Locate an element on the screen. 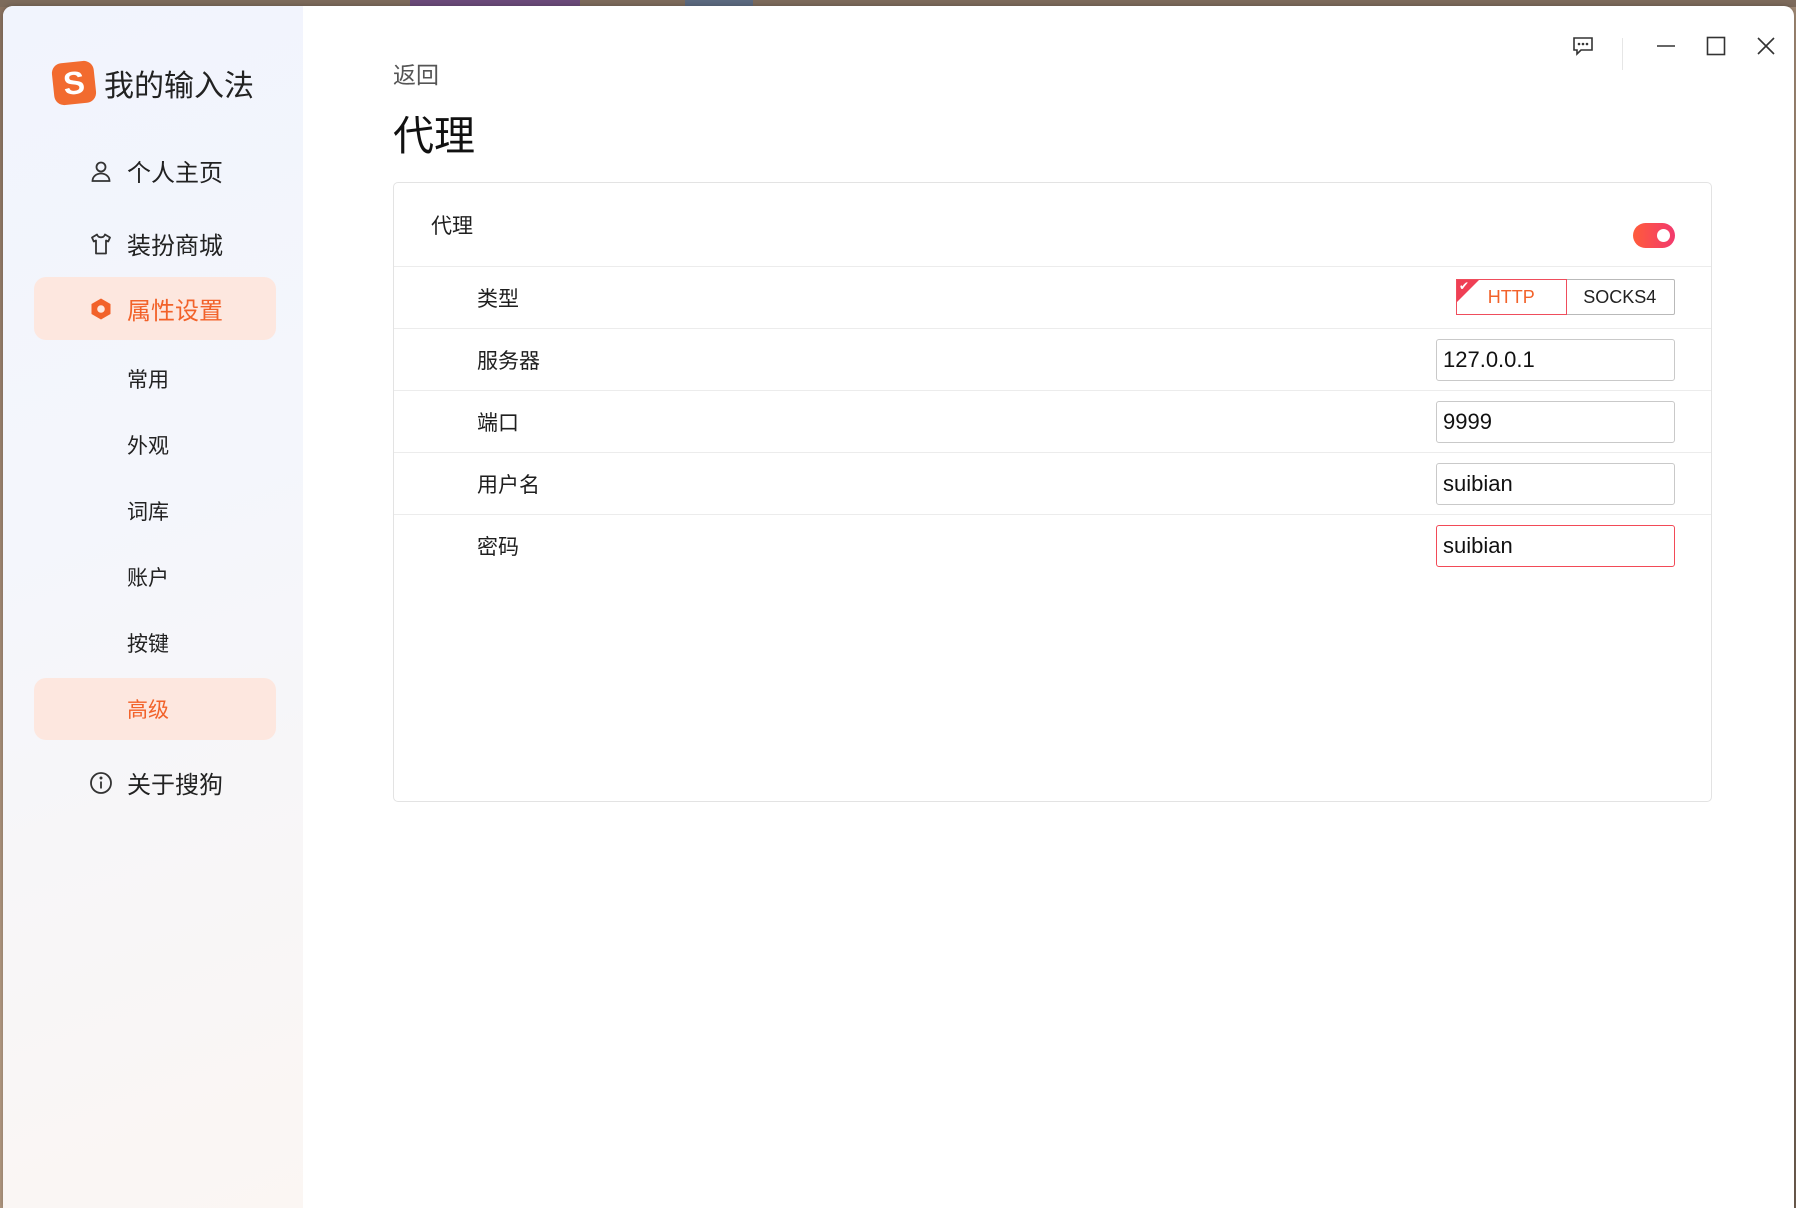 This screenshot has width=1796, height=1208. maximize-icon is located at coordinates (1716, 48).